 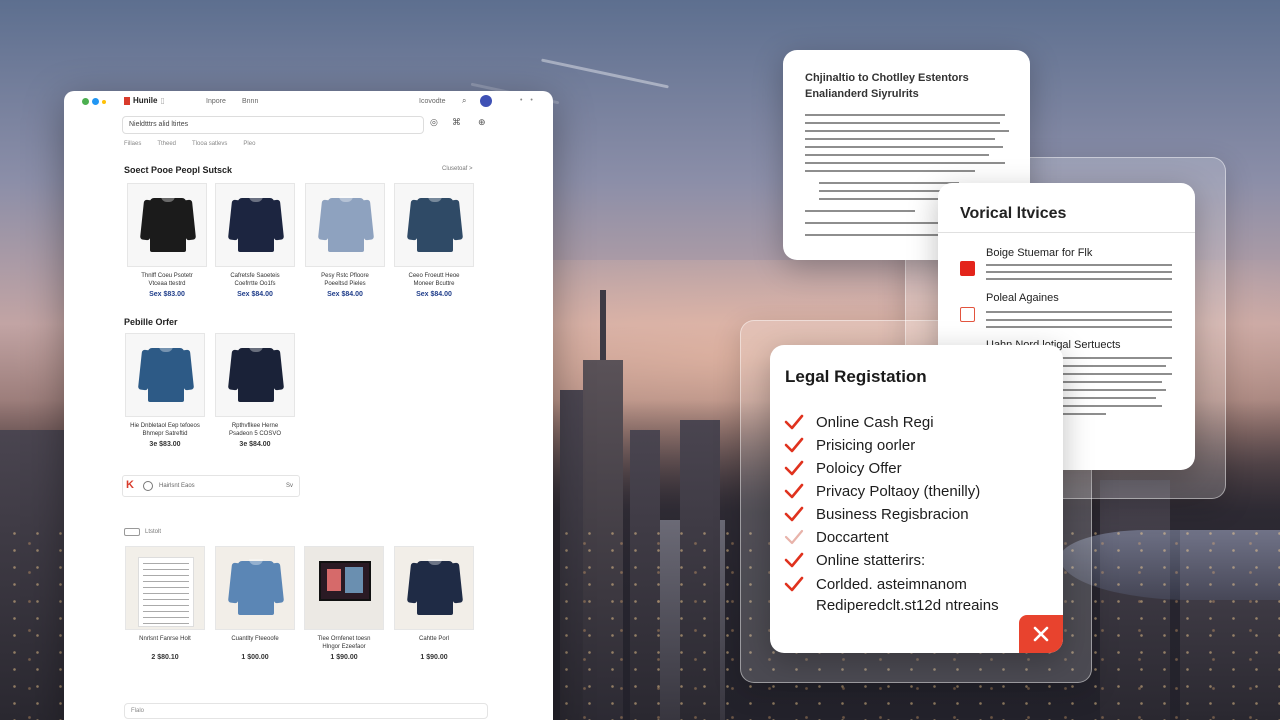 I want to click on close-icon, so click(x=1041, y=634).